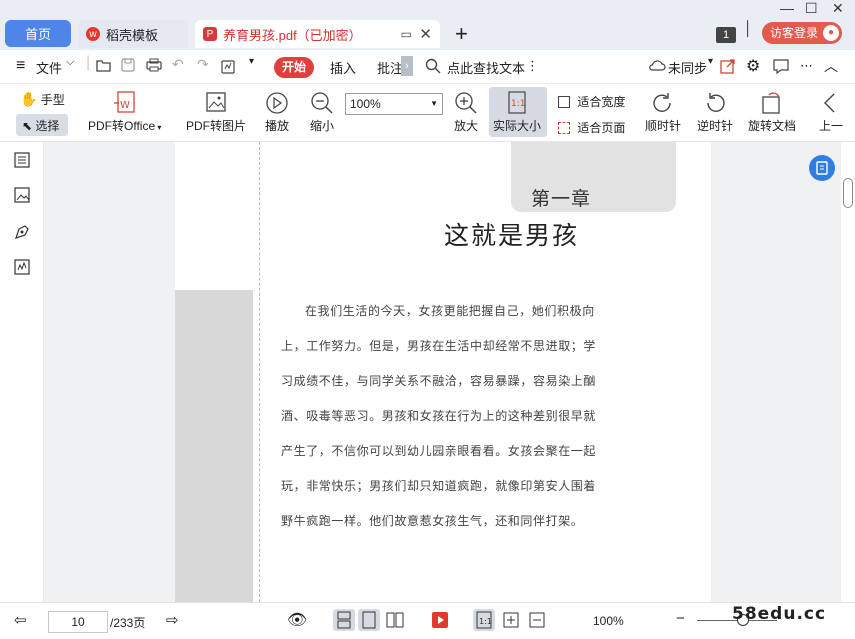 The image size is (855, 639). What do you see at coordinates (203, 64) in the screenshot?
I see `redo-icon: ↷` at bounding box center [203, 64].